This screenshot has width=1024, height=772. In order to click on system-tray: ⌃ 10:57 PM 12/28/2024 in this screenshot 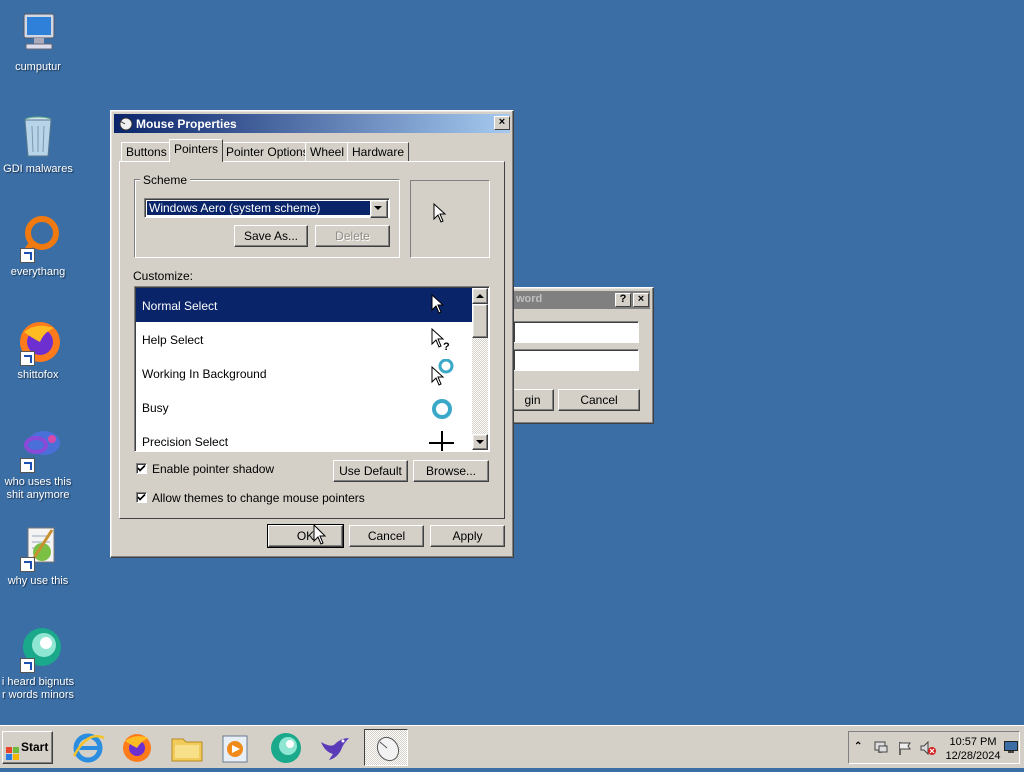, I will do `click(934, 747)`.